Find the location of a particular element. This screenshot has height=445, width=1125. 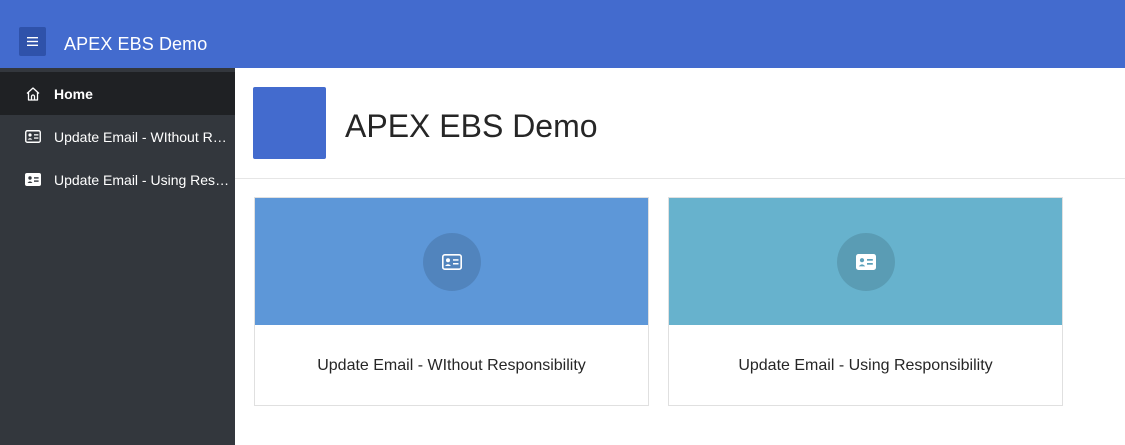

app-title: APEX EBS Demo is located at coordinates (135, 44).